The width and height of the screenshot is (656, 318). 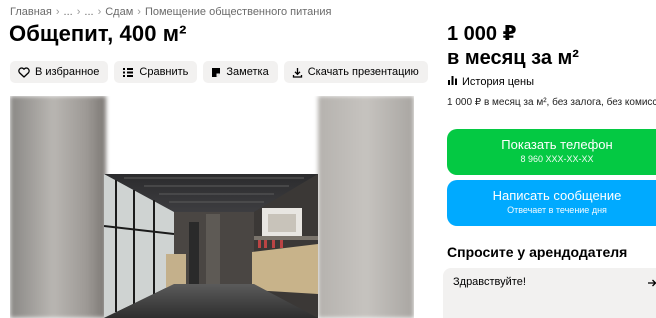 What do you see at coordinates (67, 72) in the screenshot?
I see `favorite-label: В избранное` at bounding box center [67, 72].